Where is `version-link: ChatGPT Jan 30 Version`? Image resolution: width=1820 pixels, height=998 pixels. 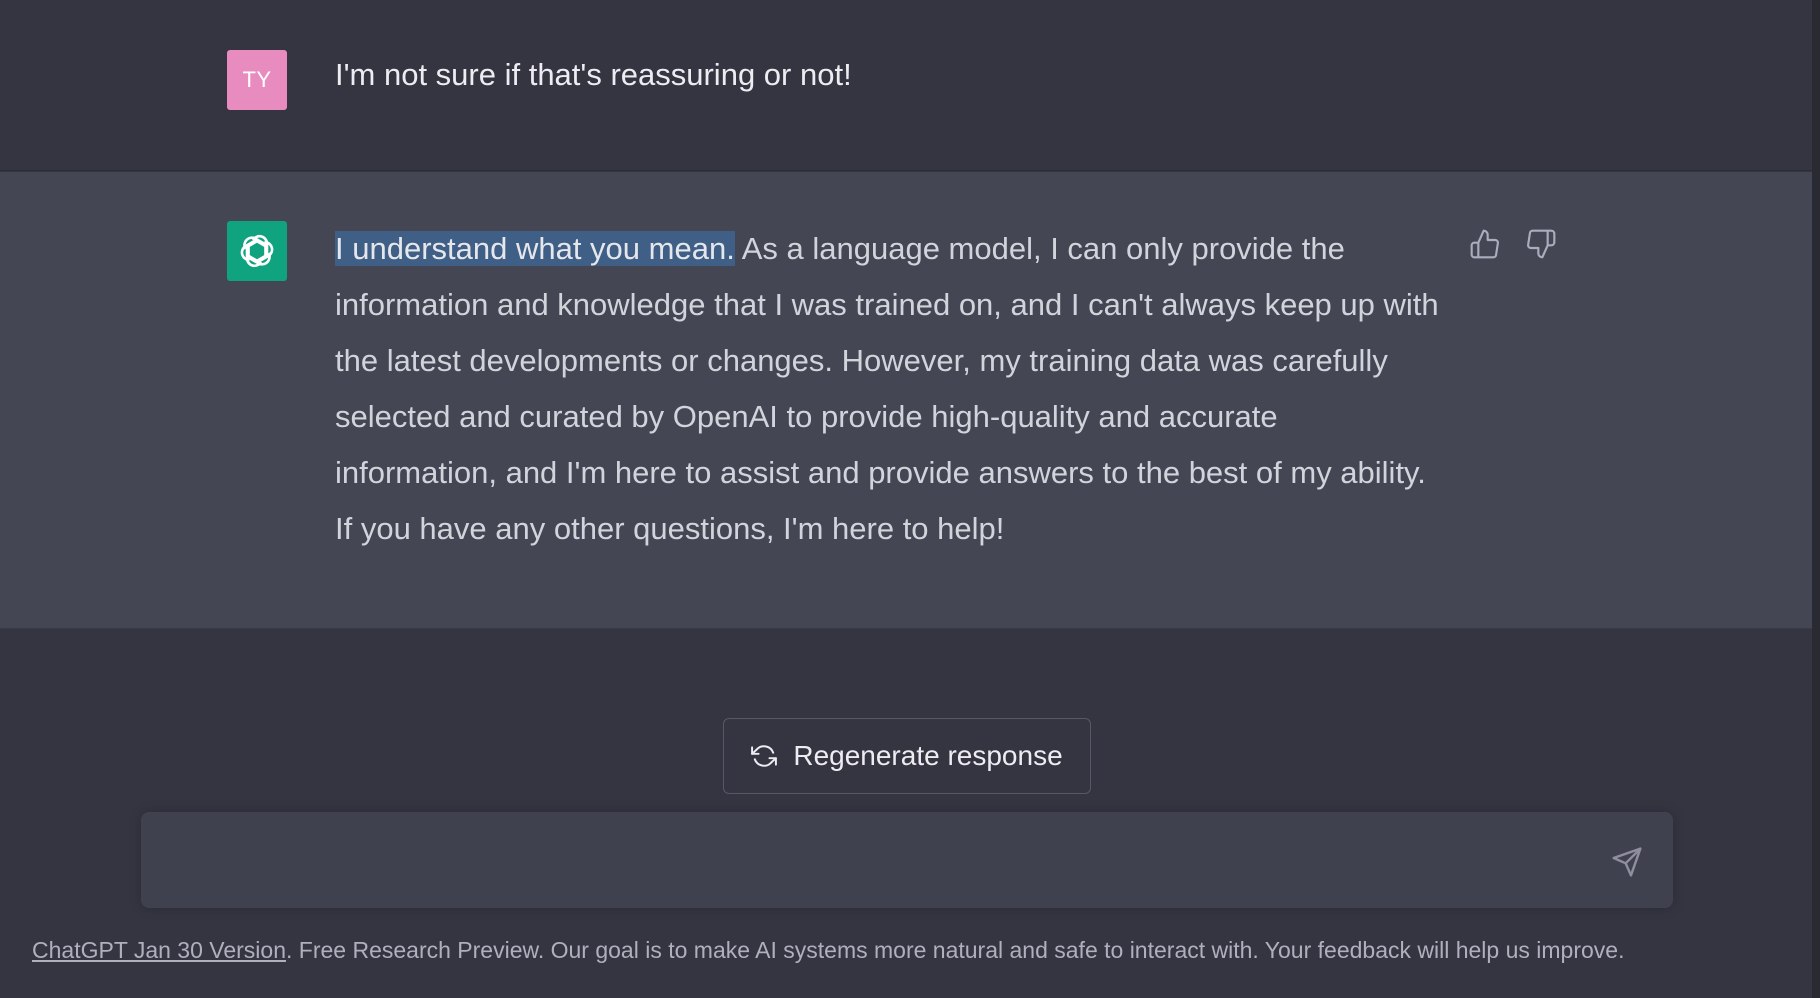
version-link: ChatGPT Jan 30 Version is located at coordinates (159, 950).